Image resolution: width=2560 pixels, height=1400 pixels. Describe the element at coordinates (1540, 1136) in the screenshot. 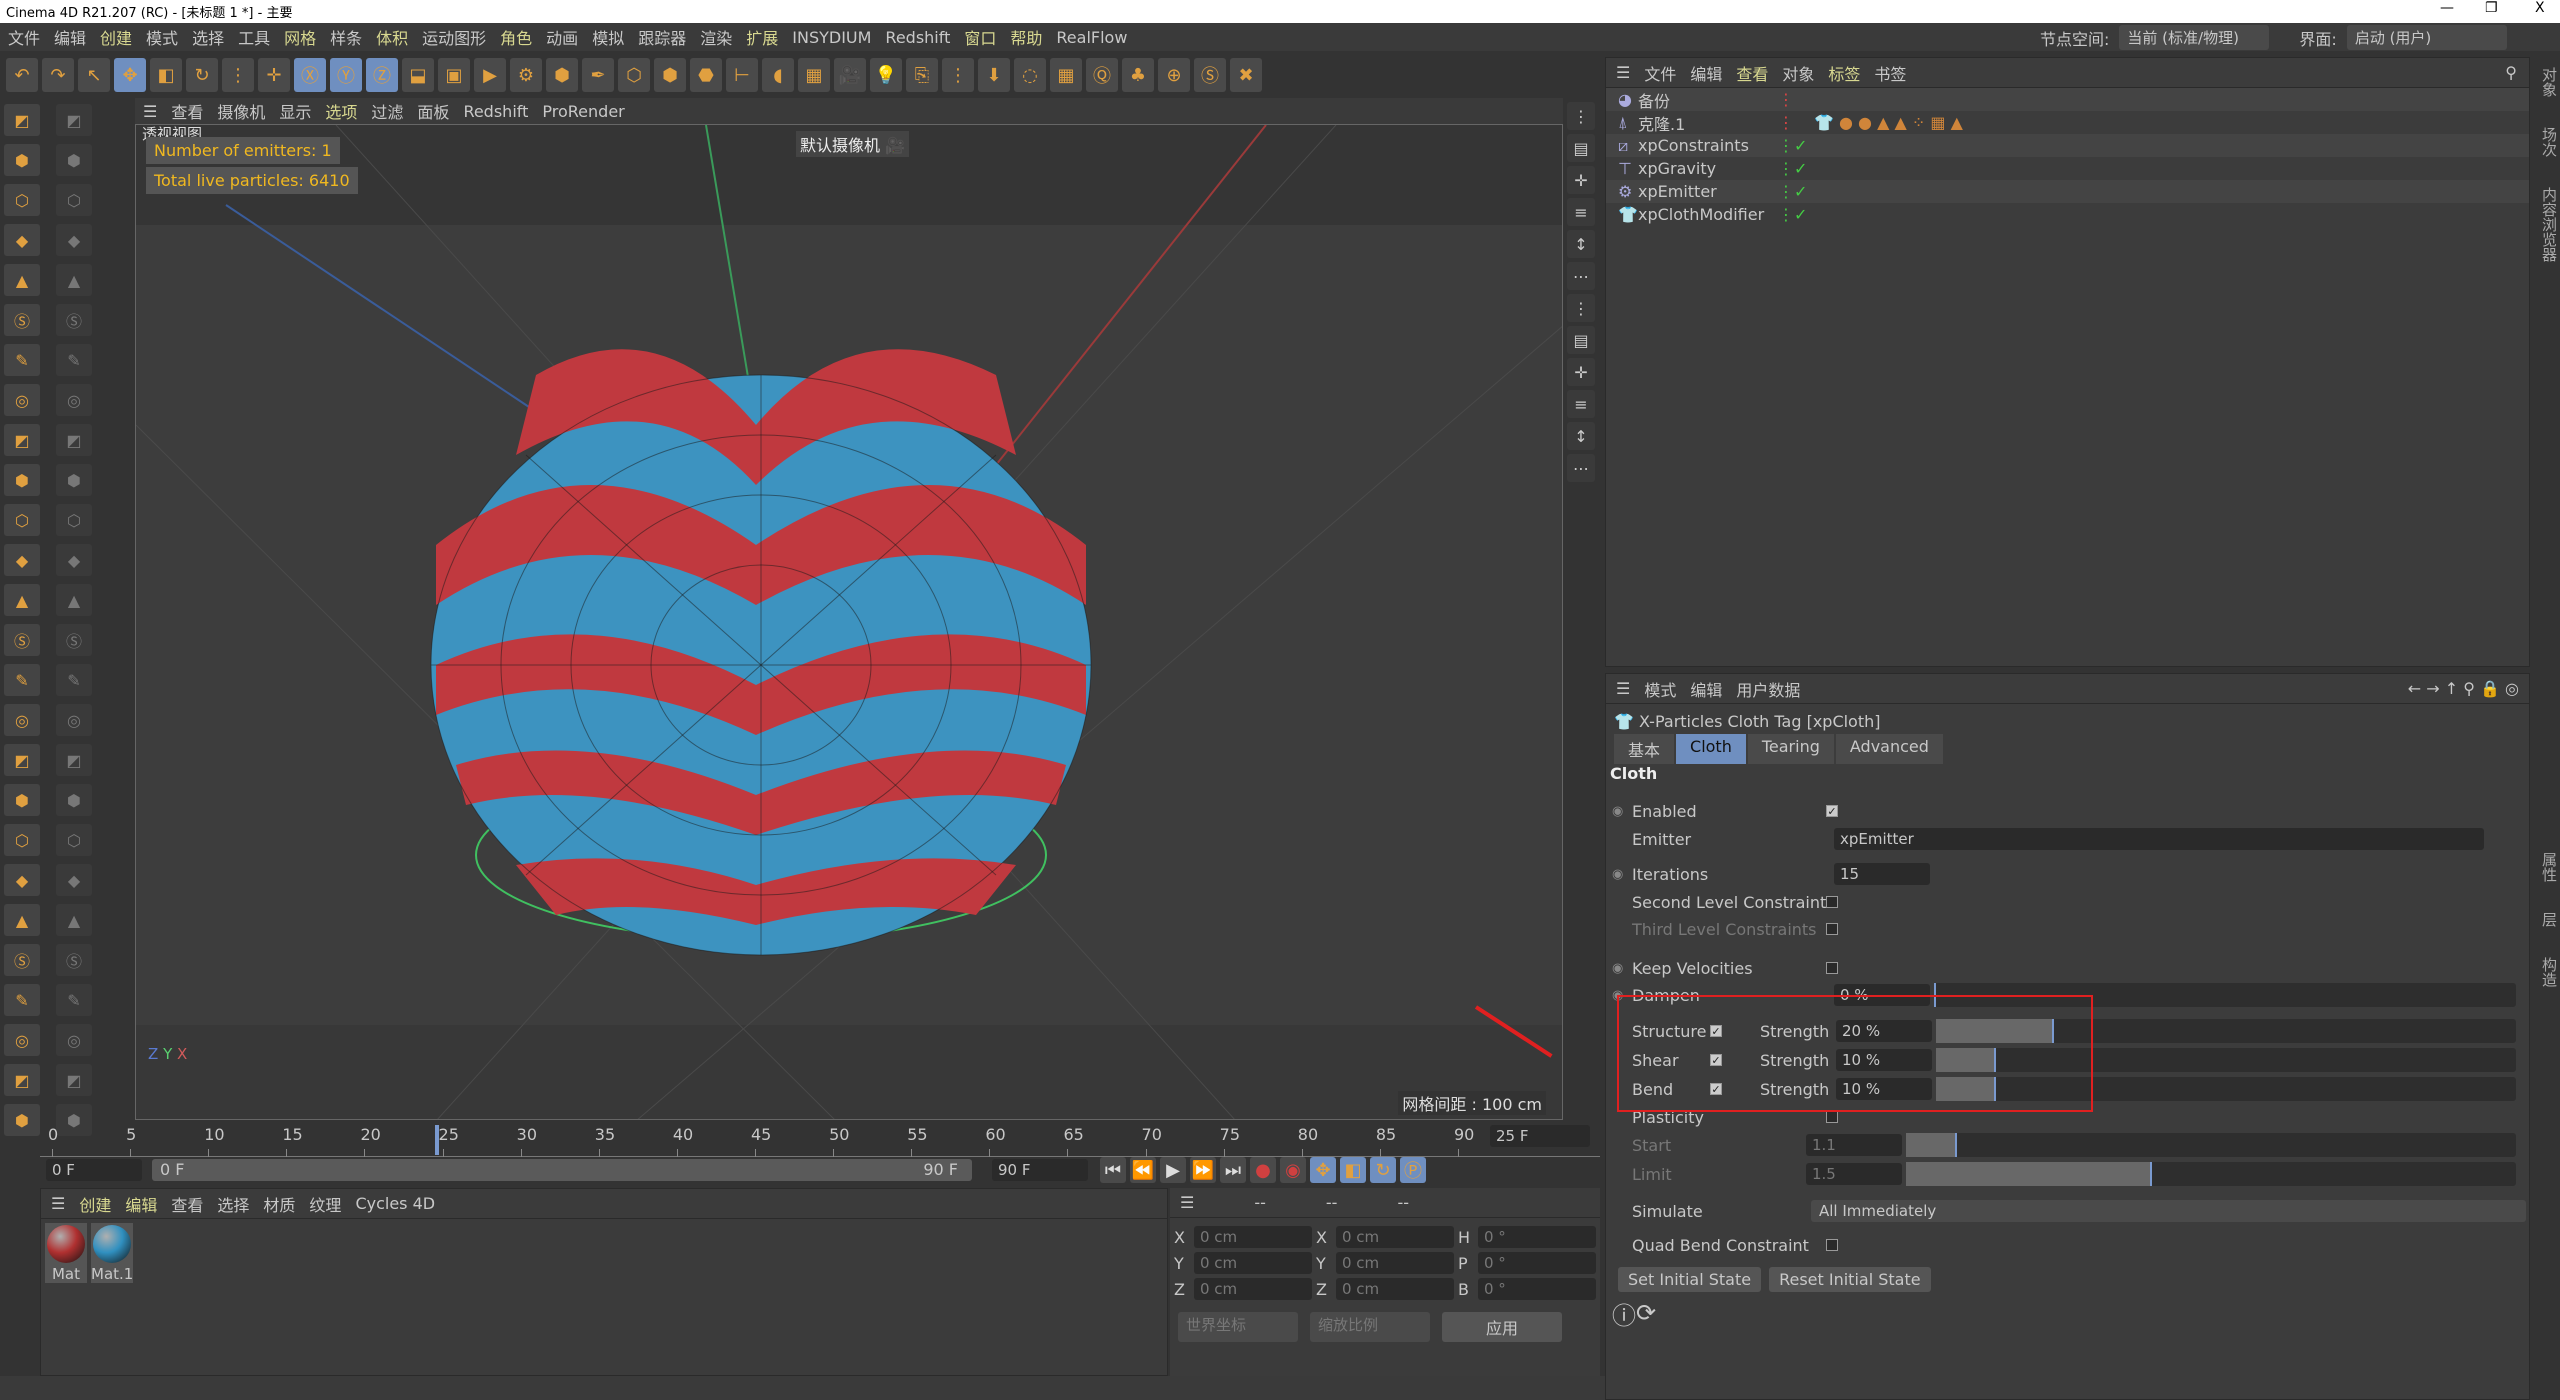

I see `current-frame-field: 25 F` at that location.